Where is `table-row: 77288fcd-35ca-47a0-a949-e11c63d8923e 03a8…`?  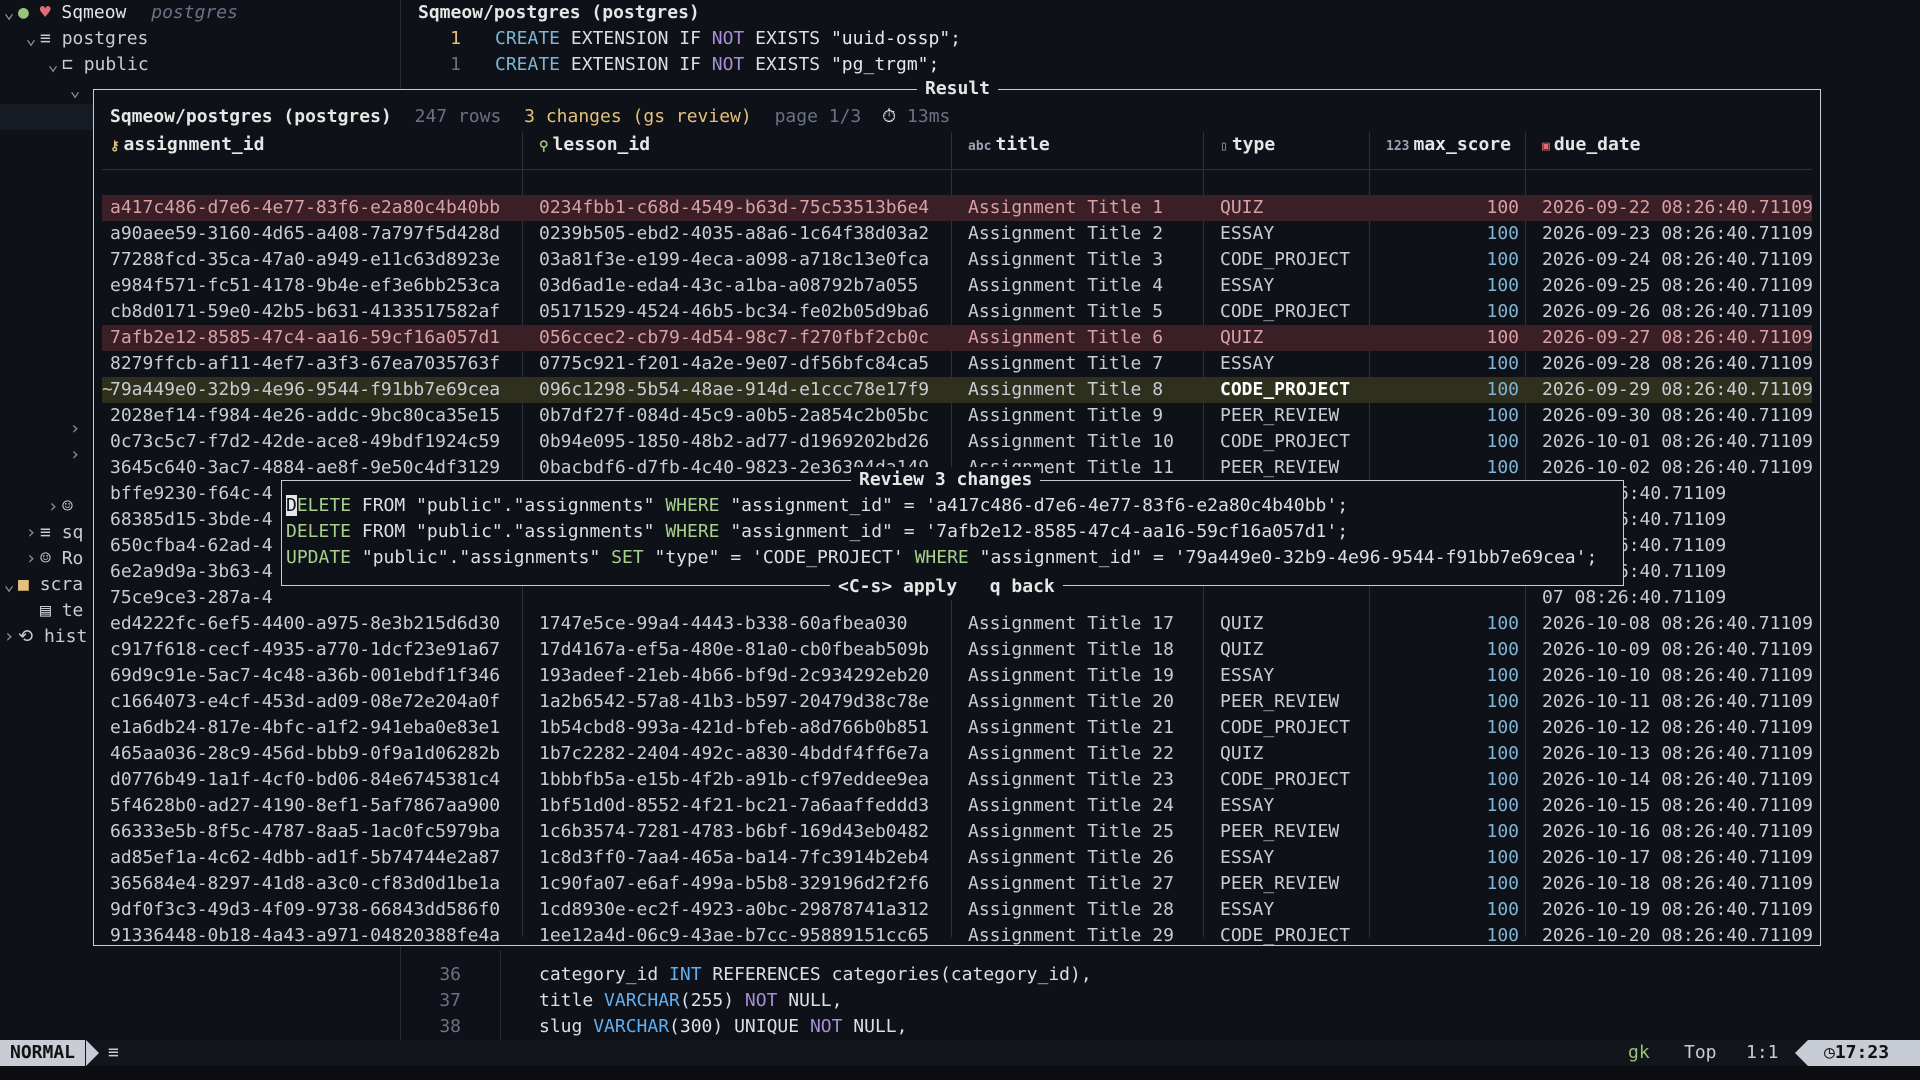 table-row: 77288fcd-35ca-47a0-a949-e11c63d8923e 03a8… is located at coordinates (957, 260).